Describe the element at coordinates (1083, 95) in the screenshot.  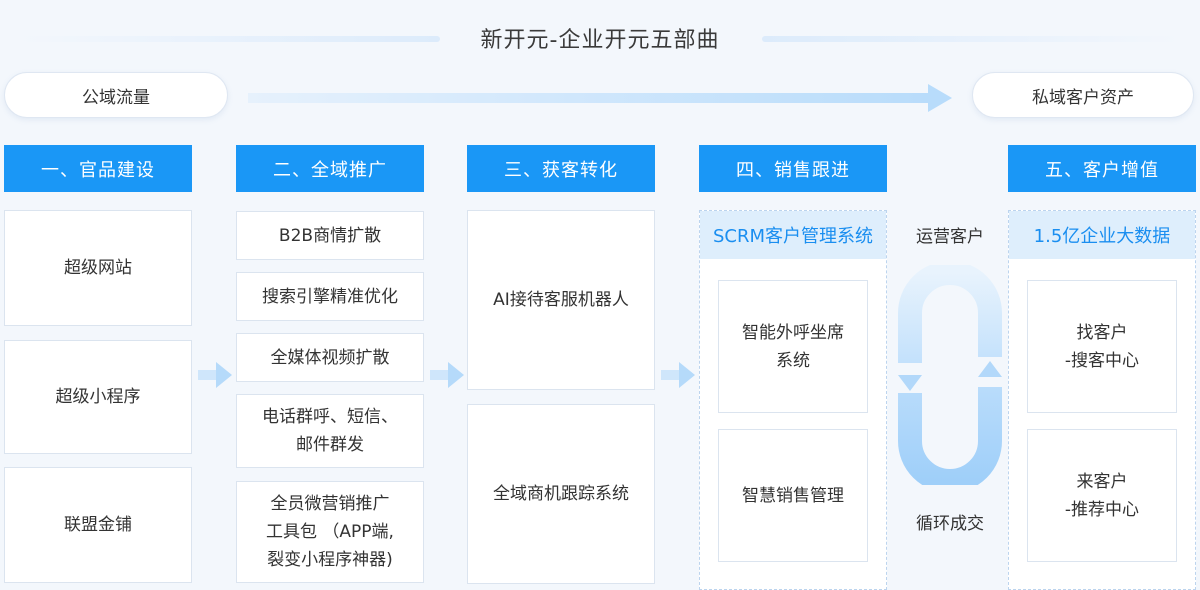
I see `private-asset-pill: 私域客户资产` at that location.